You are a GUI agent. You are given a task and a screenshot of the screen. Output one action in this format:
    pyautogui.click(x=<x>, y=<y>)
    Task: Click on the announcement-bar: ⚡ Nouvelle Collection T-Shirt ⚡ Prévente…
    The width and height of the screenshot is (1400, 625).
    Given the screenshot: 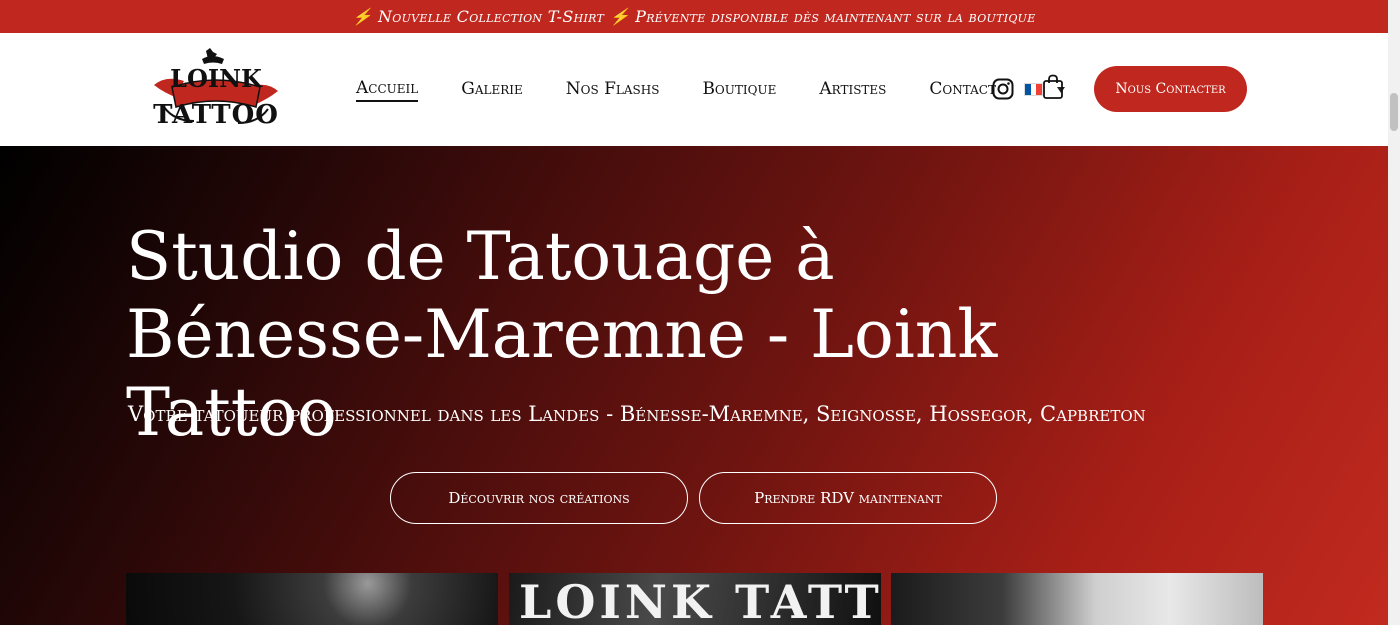 What is the action you would take?
    pyautogui.click(x=694, y=16)
    